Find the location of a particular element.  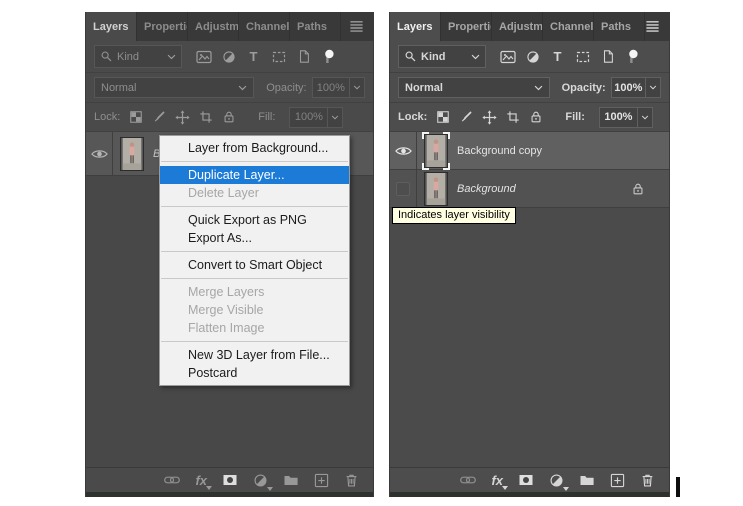

layer-row-background-copy: Background copy is located at coordinates (529, 151).